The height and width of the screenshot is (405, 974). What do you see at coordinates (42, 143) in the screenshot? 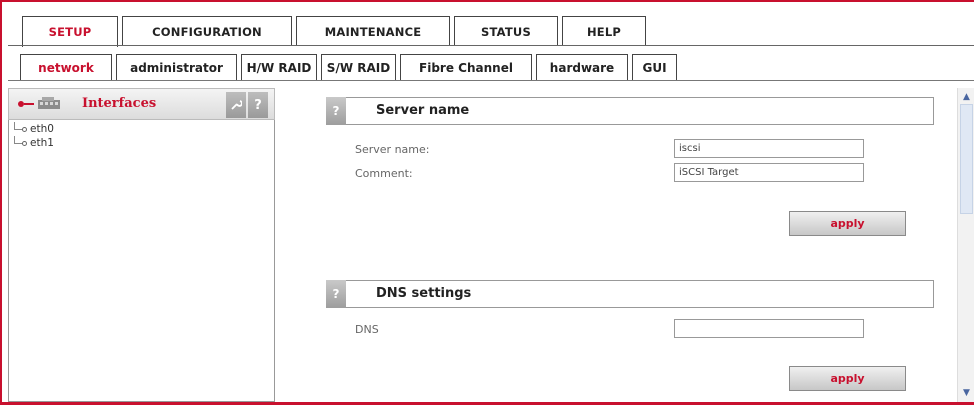
I see `tree-item-label: eth1` at bounding box center [42, 143].